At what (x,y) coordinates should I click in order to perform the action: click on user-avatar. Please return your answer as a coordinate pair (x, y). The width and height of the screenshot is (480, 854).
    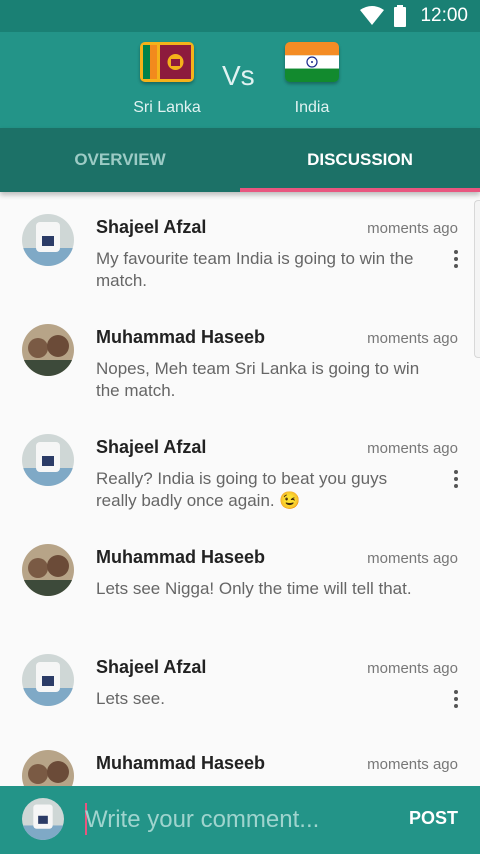
    Looking at the image, I should click on (43, 819).